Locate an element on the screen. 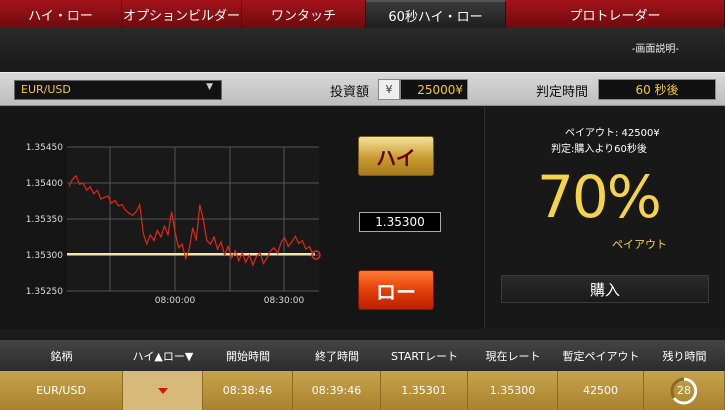 The width and height of the screenshot is (725, 410). judgement-time-label: 判定時間 is located at coordinates (562, 92).